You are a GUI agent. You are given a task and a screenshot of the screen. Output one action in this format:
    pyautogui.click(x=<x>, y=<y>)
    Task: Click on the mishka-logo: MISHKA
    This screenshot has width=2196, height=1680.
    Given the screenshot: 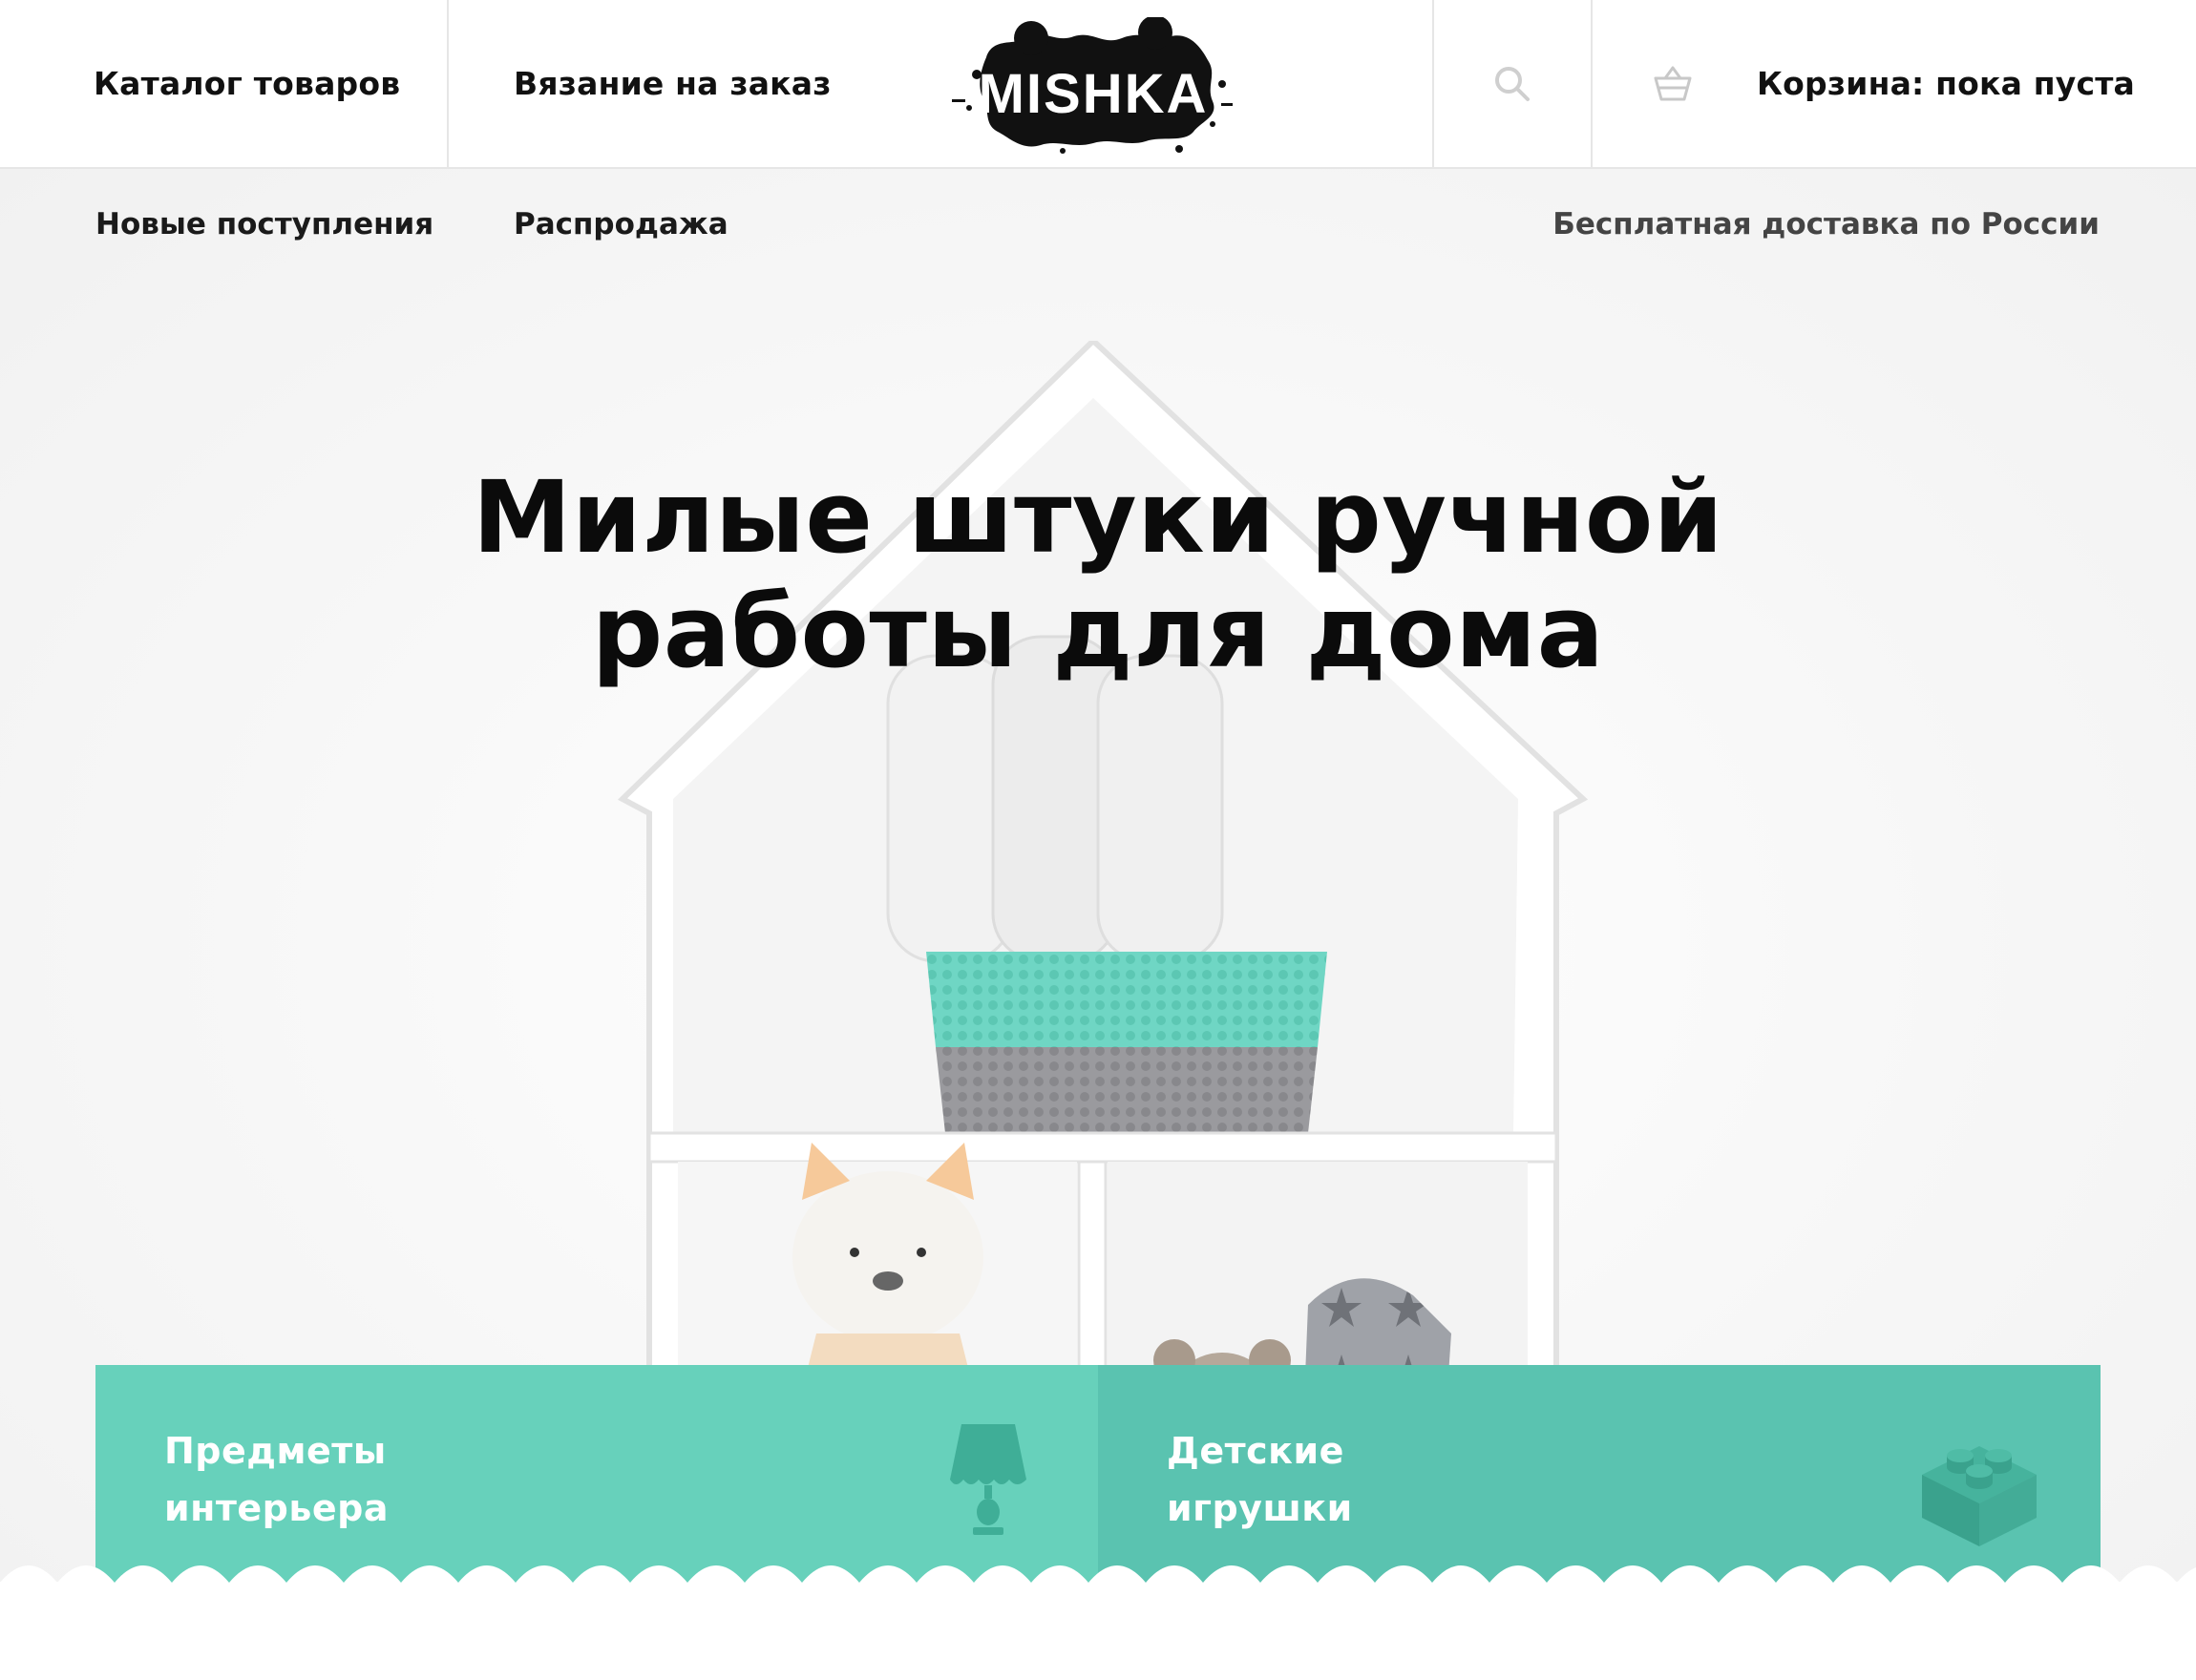 What is the action you would take?
    pyautogui.click(x=1093, y=86)
    